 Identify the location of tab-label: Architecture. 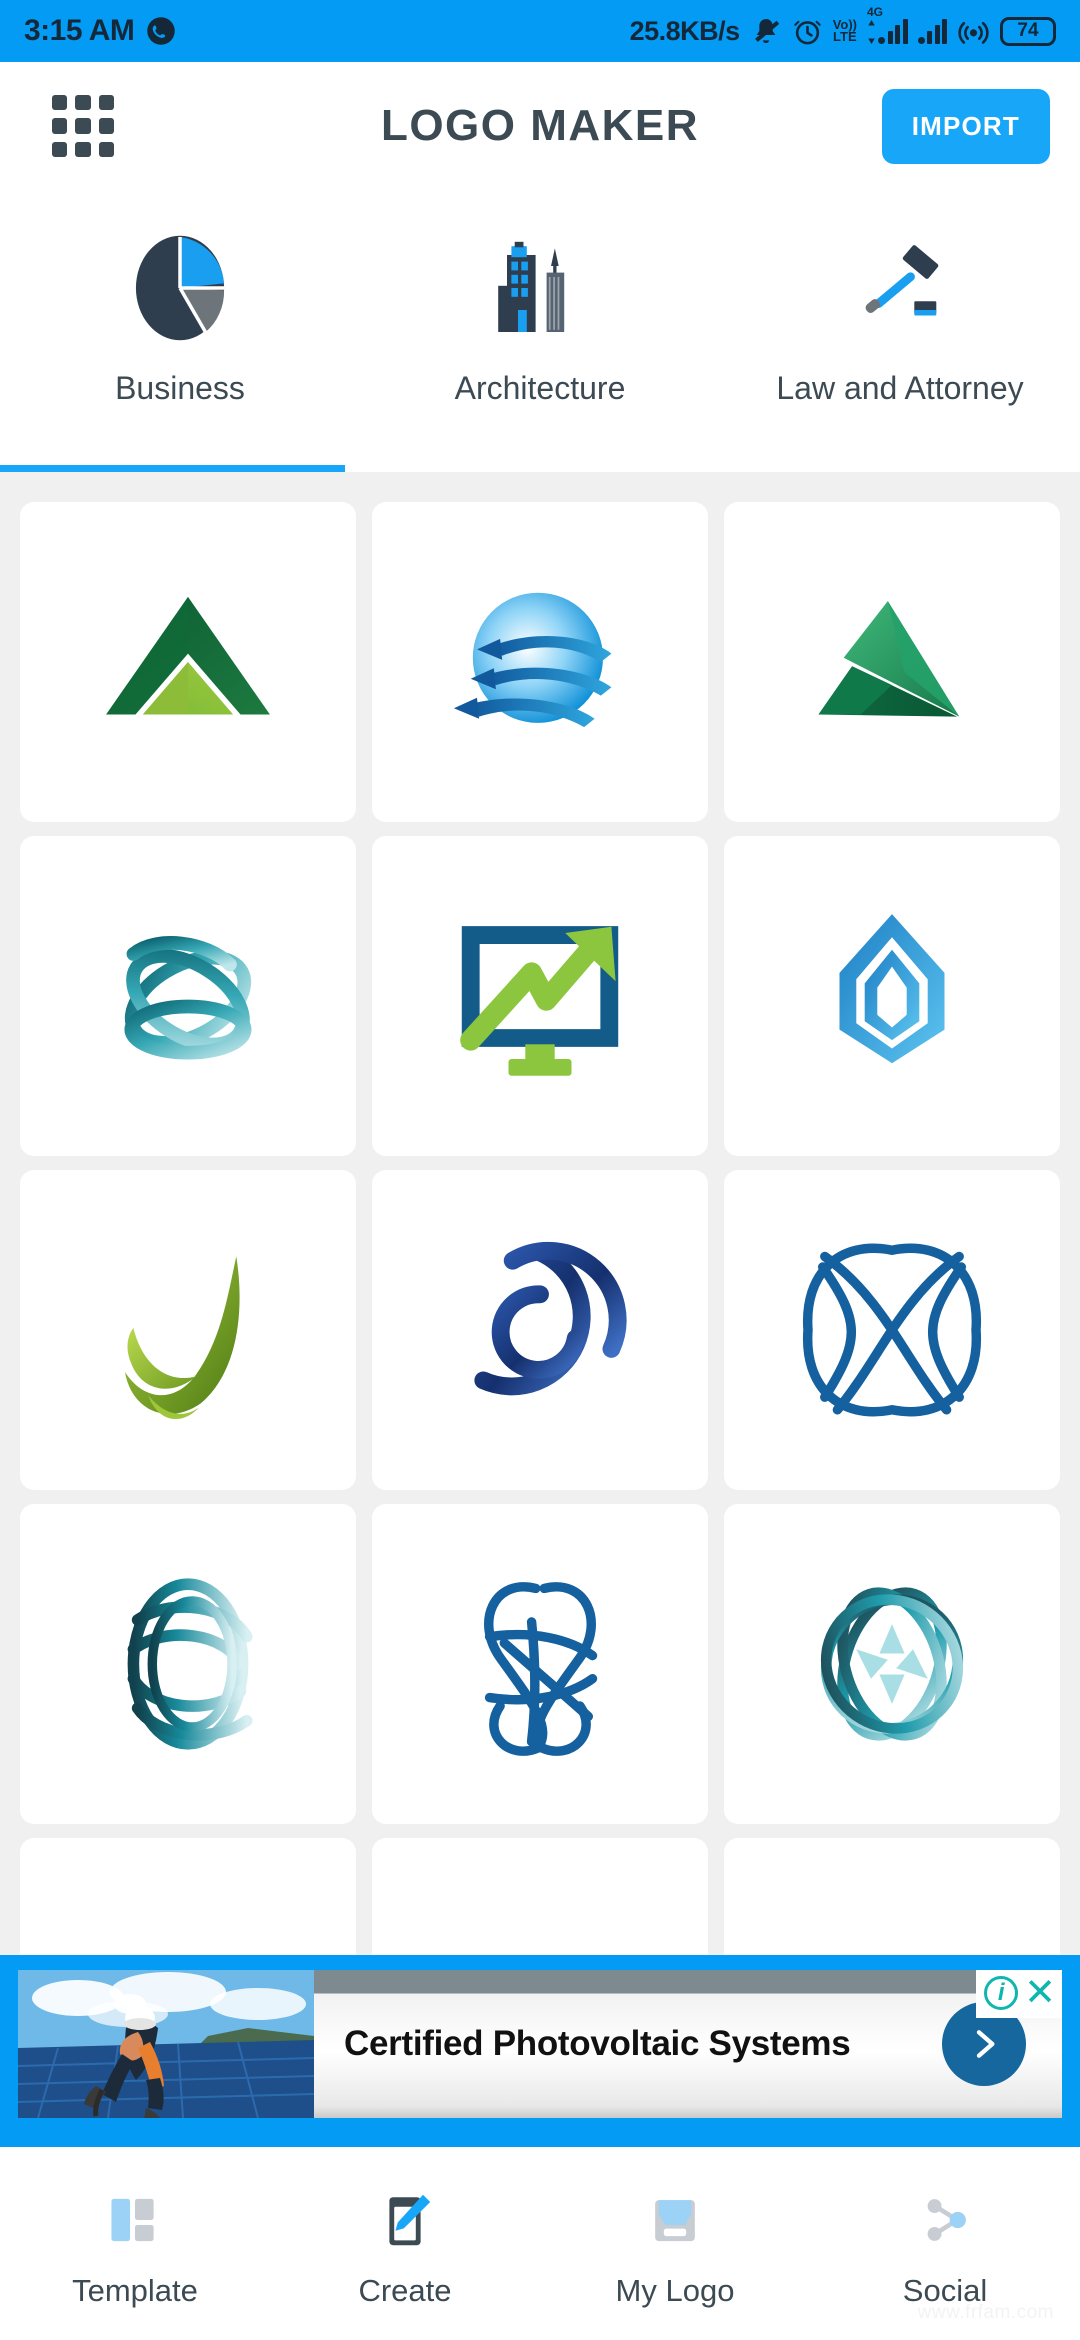
(540, 388).